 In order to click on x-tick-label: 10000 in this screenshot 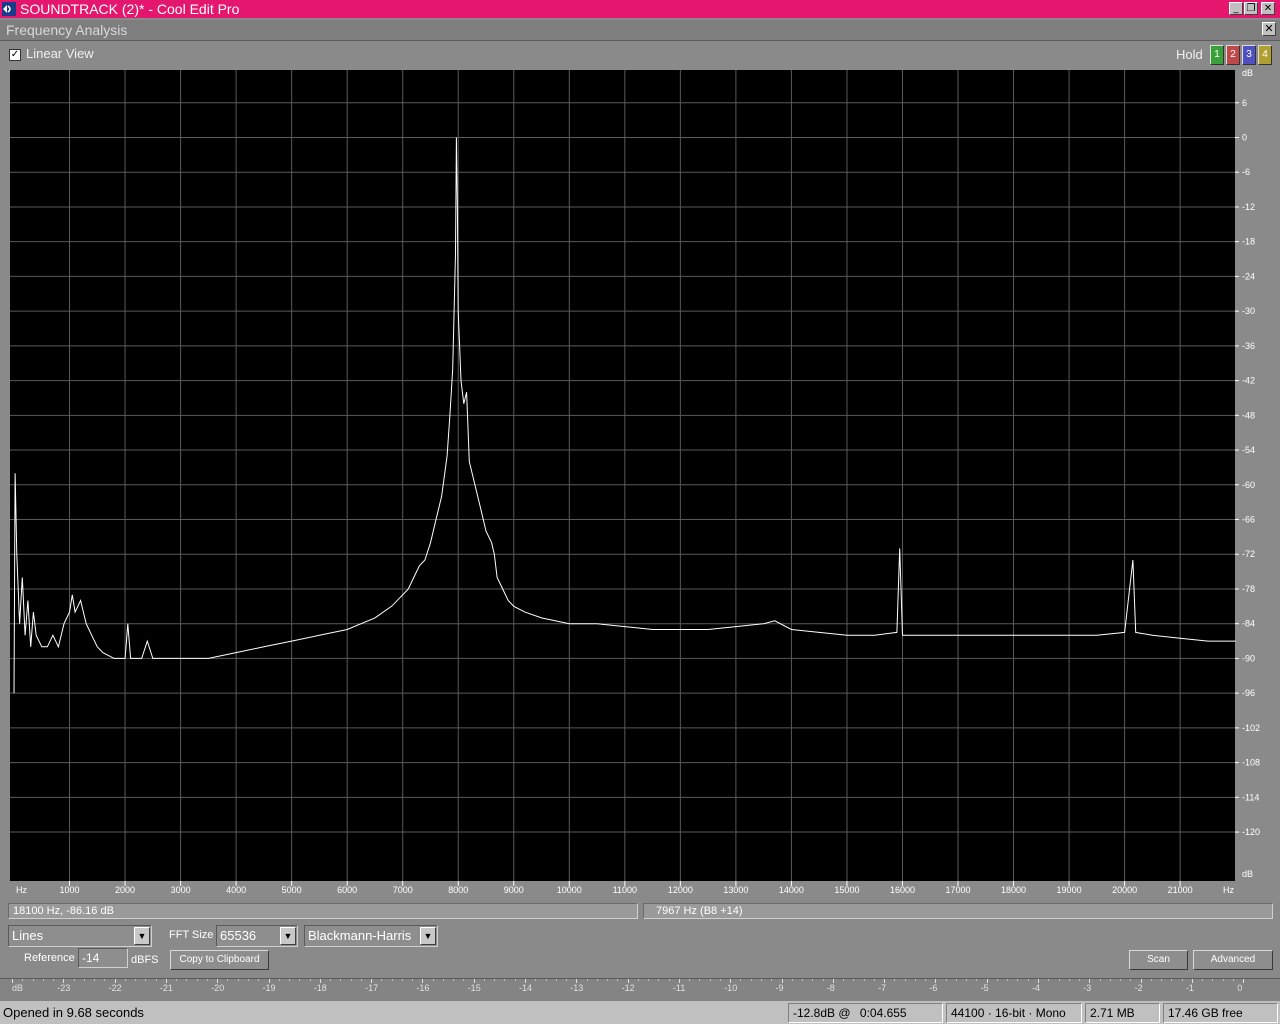, I will do `click(569, 890)`.